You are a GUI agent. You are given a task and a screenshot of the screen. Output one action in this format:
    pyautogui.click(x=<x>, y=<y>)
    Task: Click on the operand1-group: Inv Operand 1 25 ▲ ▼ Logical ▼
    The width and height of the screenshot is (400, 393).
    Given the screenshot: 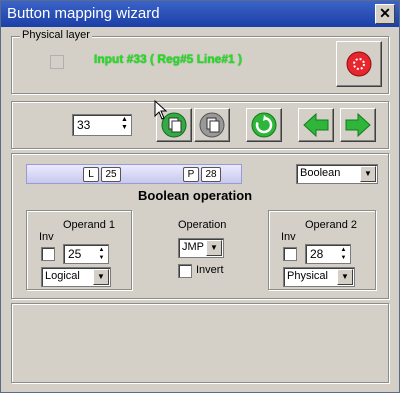 What is the action you would take?
    pyautogui.click(x=79, y=250)
    